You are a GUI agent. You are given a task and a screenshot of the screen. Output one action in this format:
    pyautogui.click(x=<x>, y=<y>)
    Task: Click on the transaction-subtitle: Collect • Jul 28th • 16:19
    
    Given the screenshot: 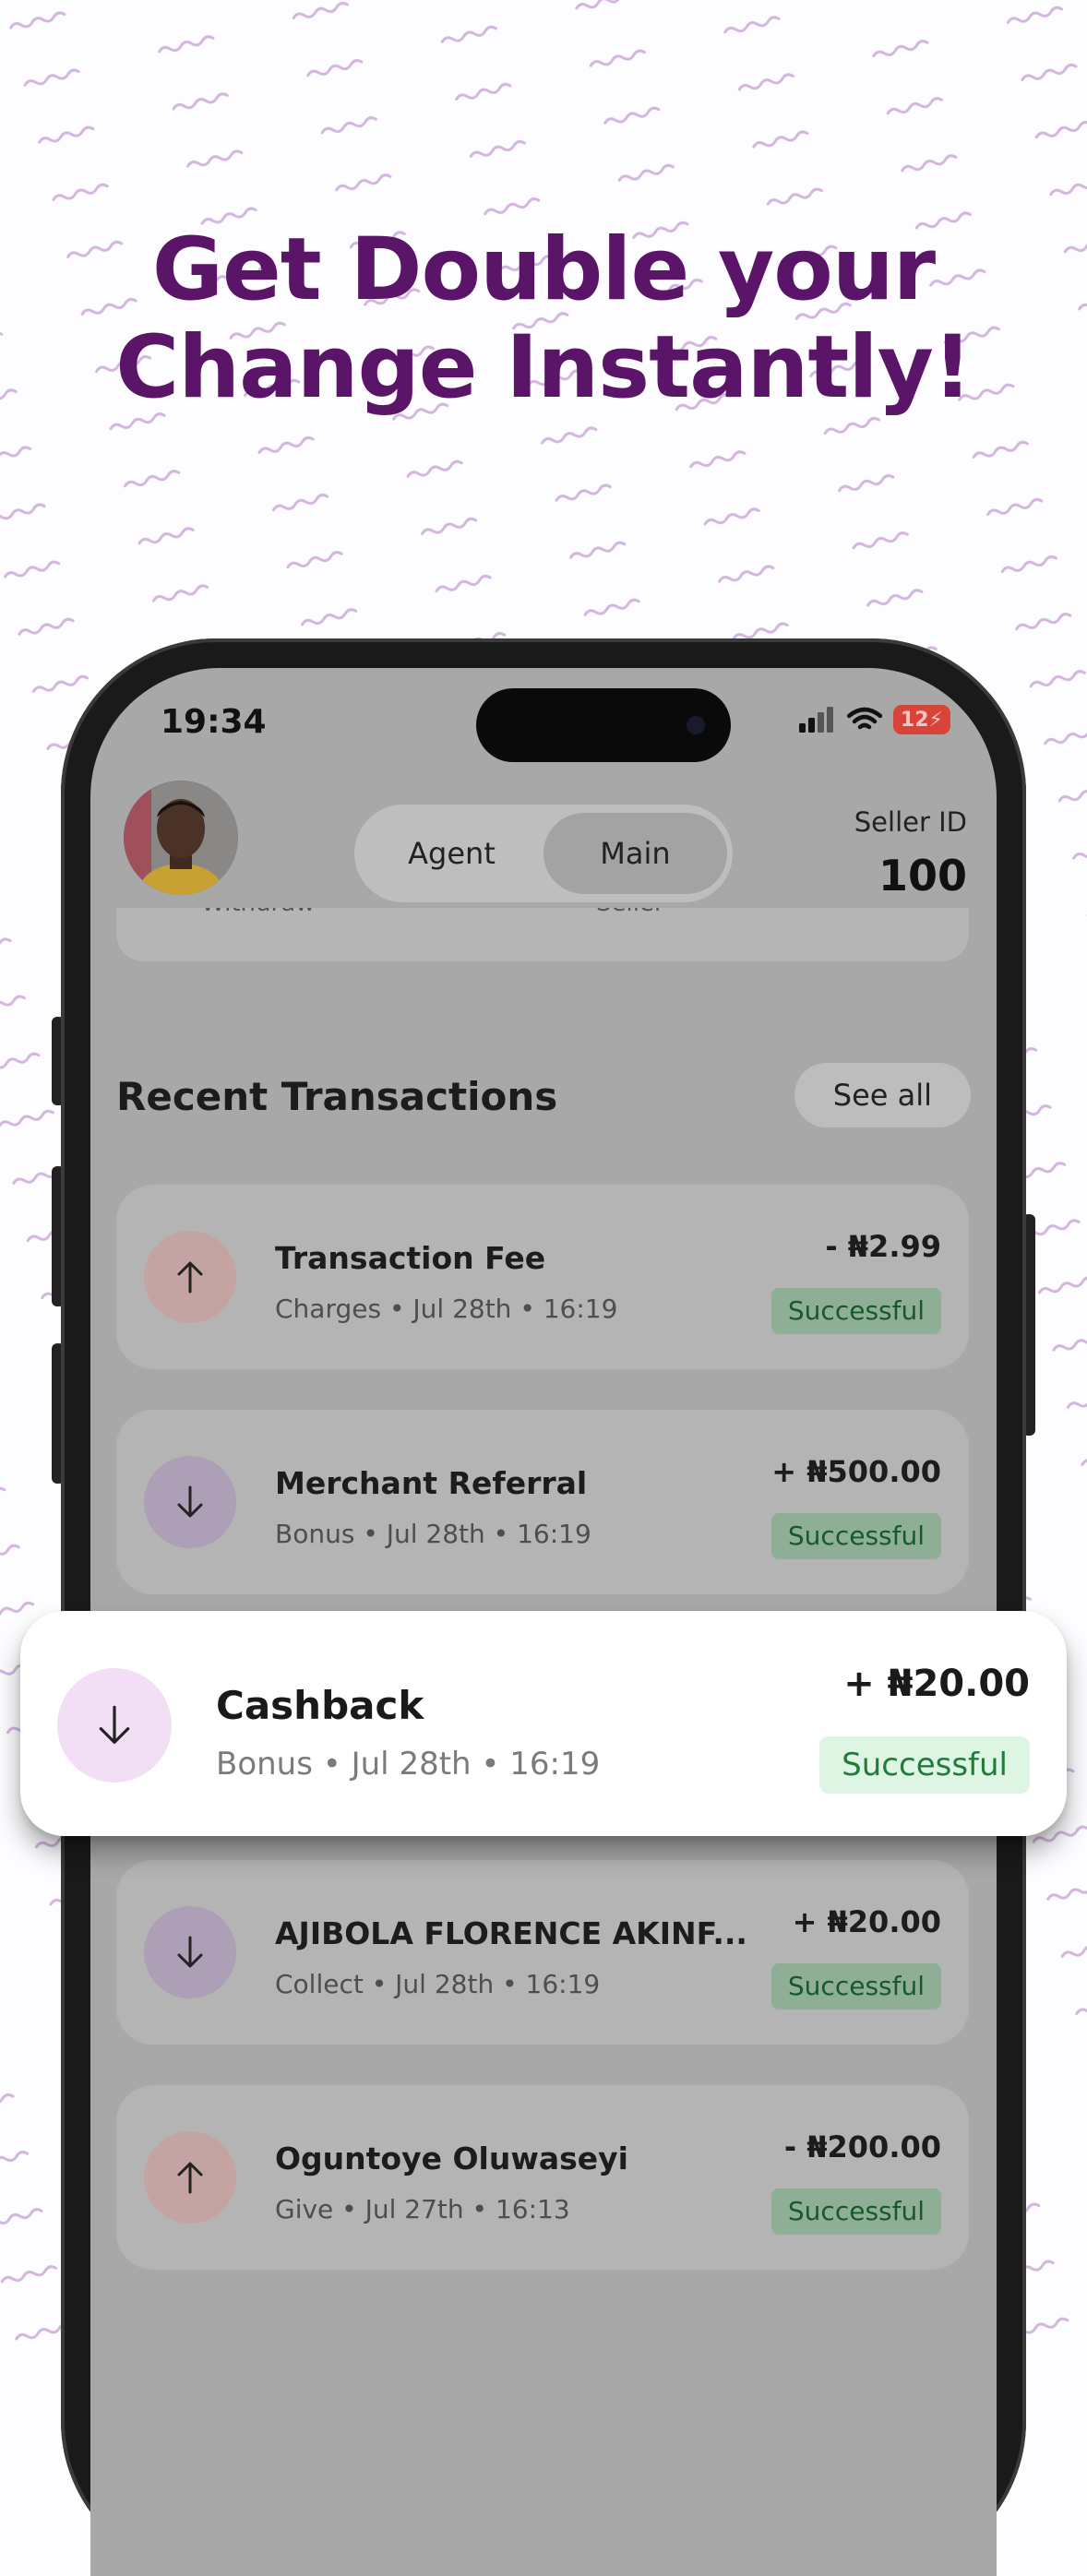 What is the action you would take?
    pyautogui.click(x=438, y=1984)
    